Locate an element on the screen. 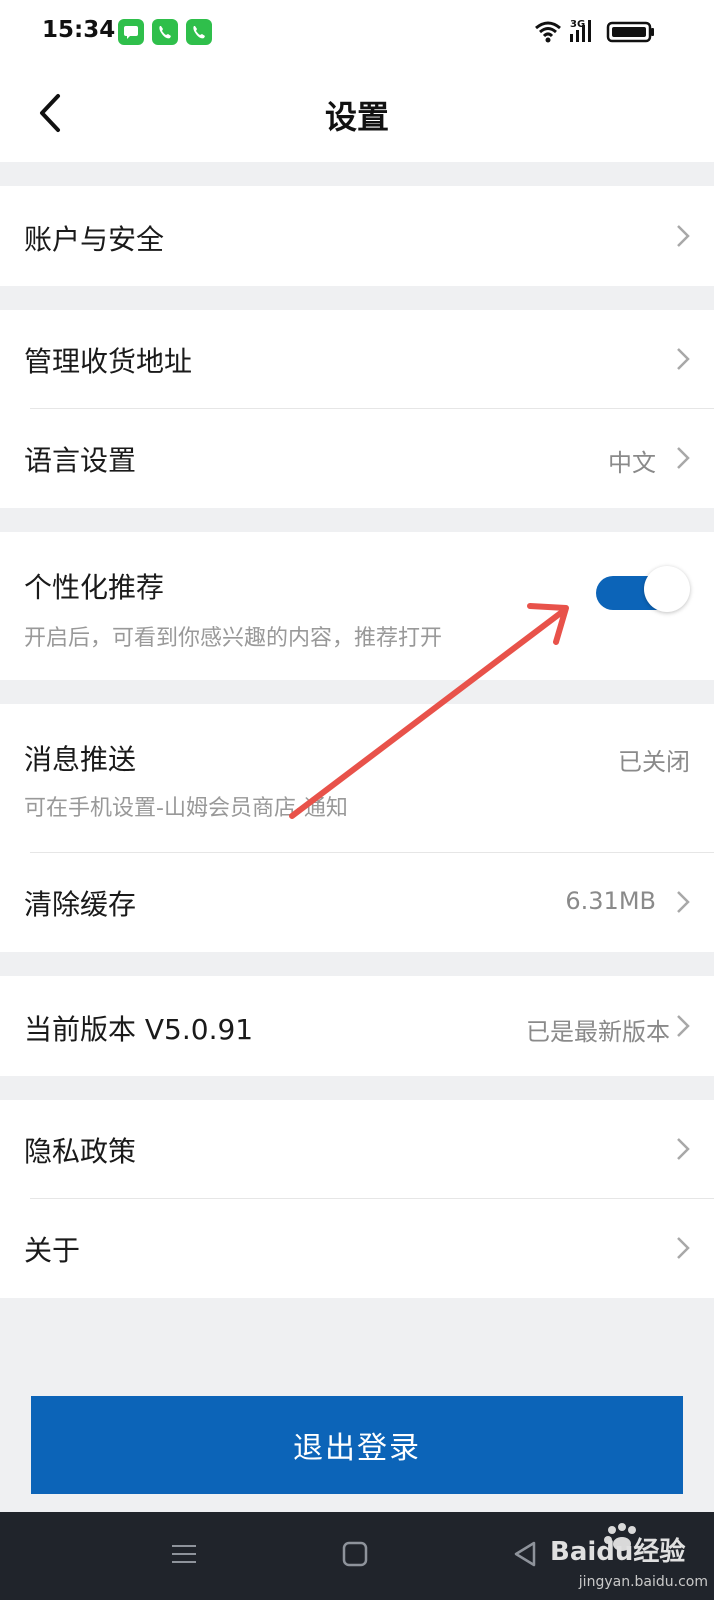 The image size is (714, 1600). message-icon is located at coordinates (131, 32).